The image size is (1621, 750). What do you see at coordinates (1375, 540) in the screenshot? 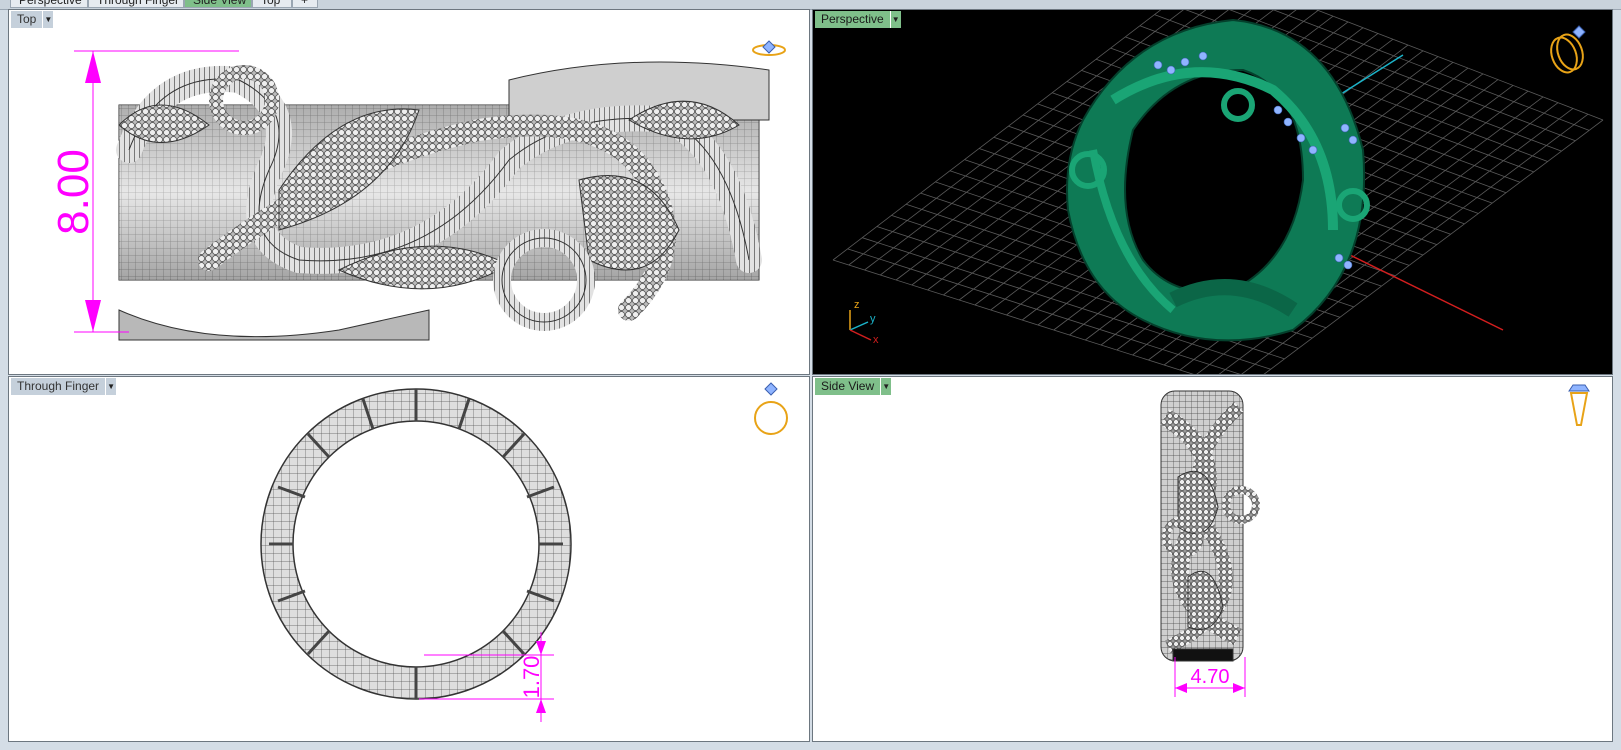
I see `side-view-model: 4.70` at bounding box center [1375, 540].